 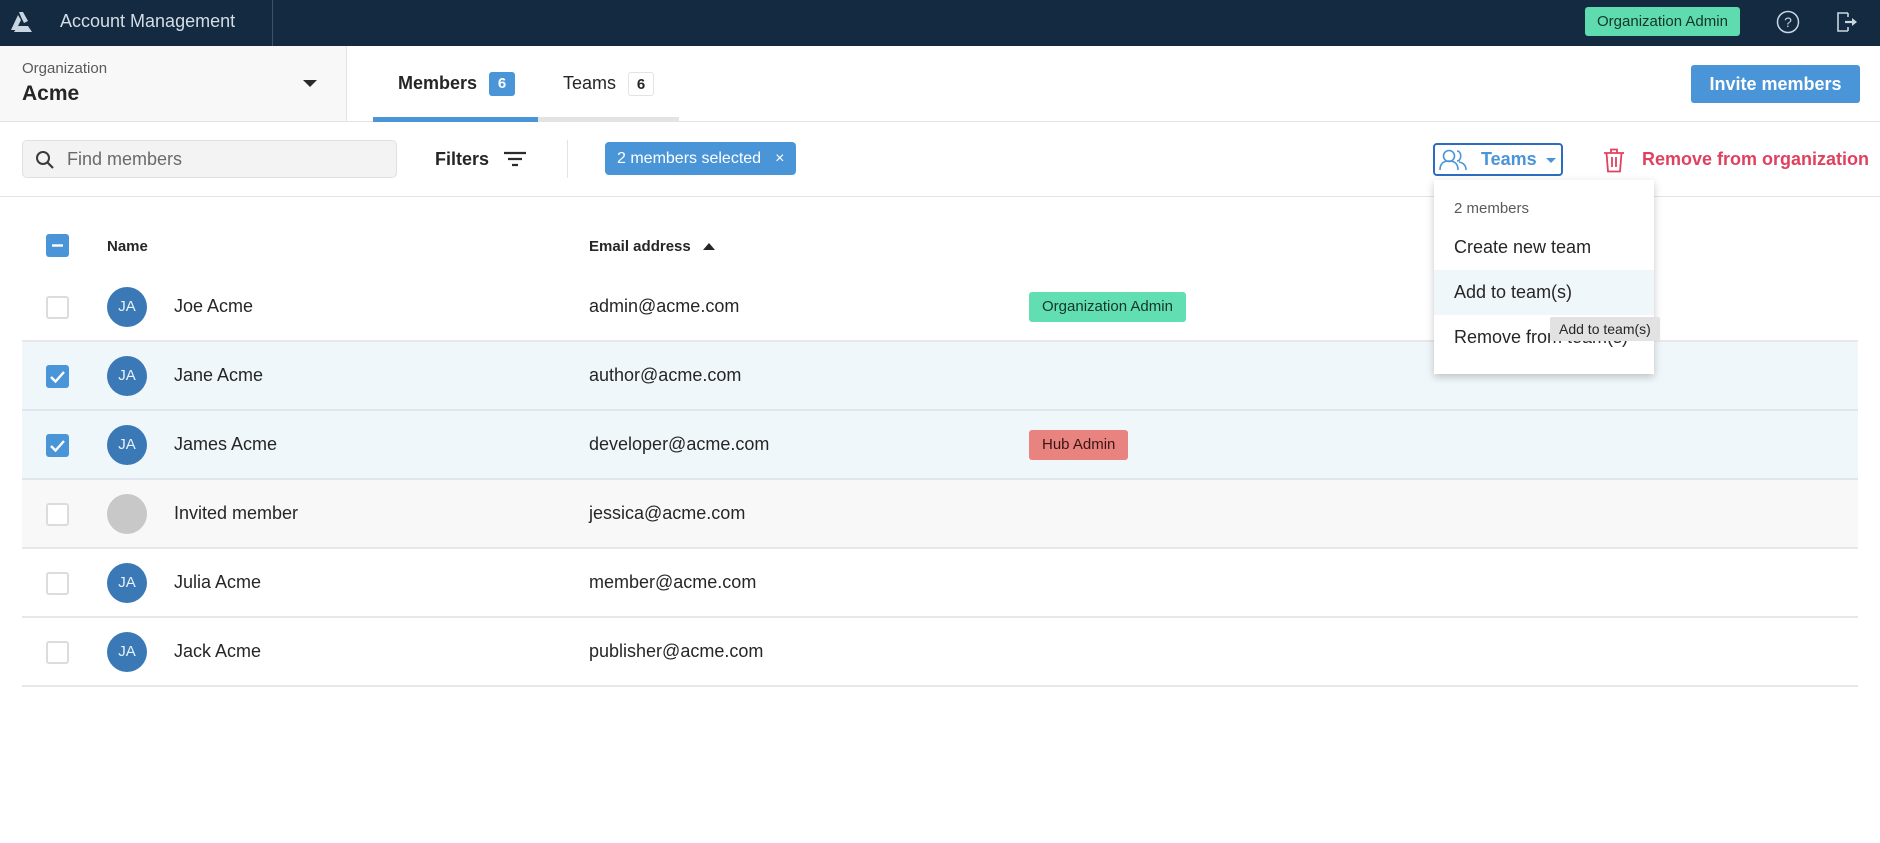 What do you see at coordinates (708, 246) in the screenshot?
I see `sort-ascending-icon` at bounding box center [708, 246].